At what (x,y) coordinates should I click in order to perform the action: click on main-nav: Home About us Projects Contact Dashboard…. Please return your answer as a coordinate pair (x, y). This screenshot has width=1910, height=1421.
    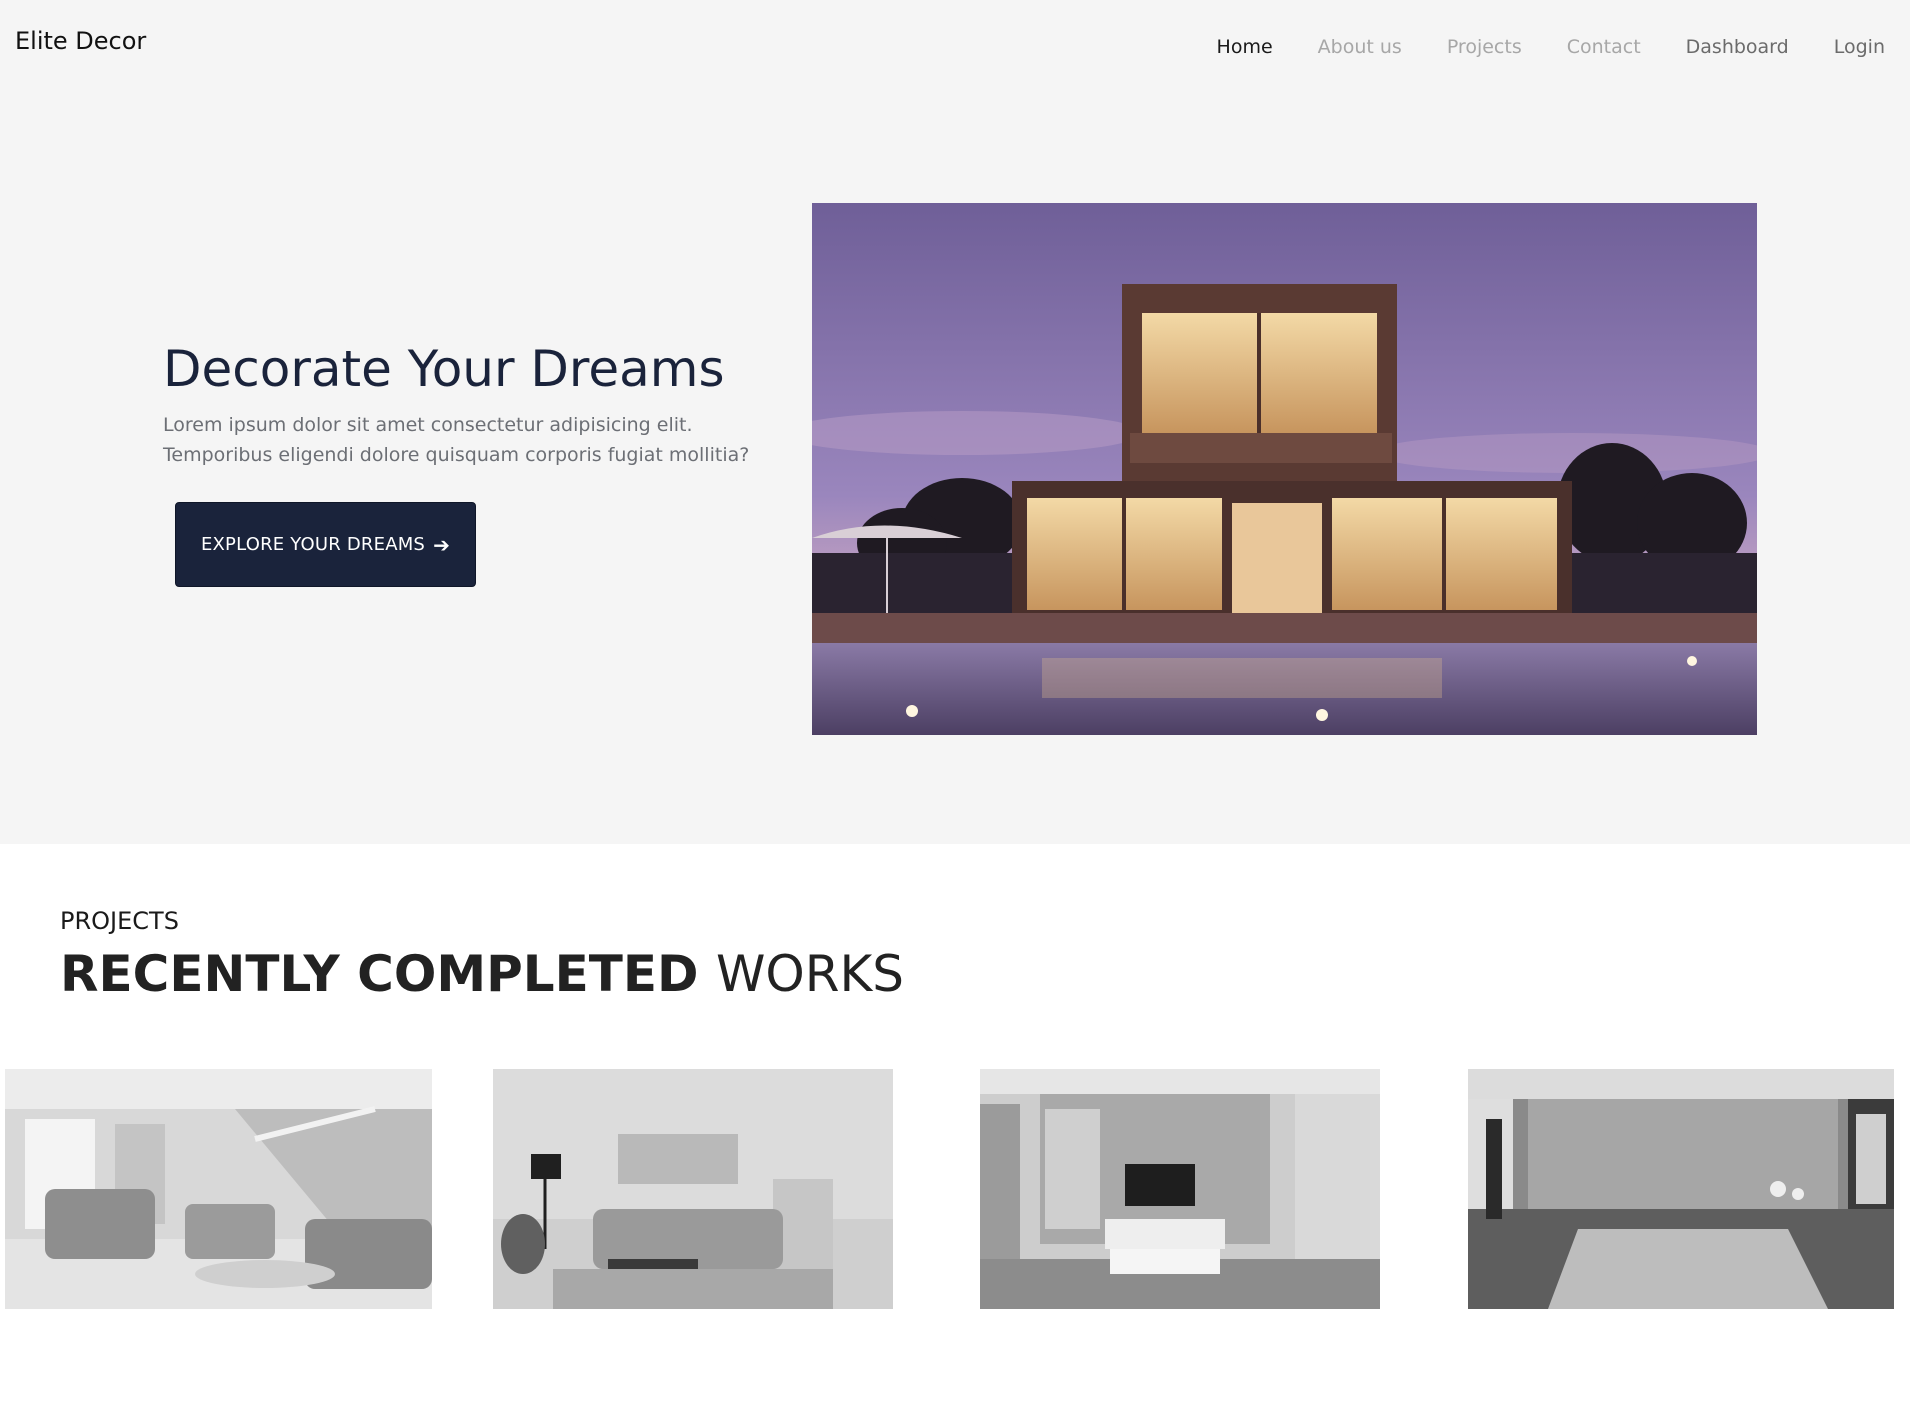
    Looking at the image, I should click on (1551, 47).